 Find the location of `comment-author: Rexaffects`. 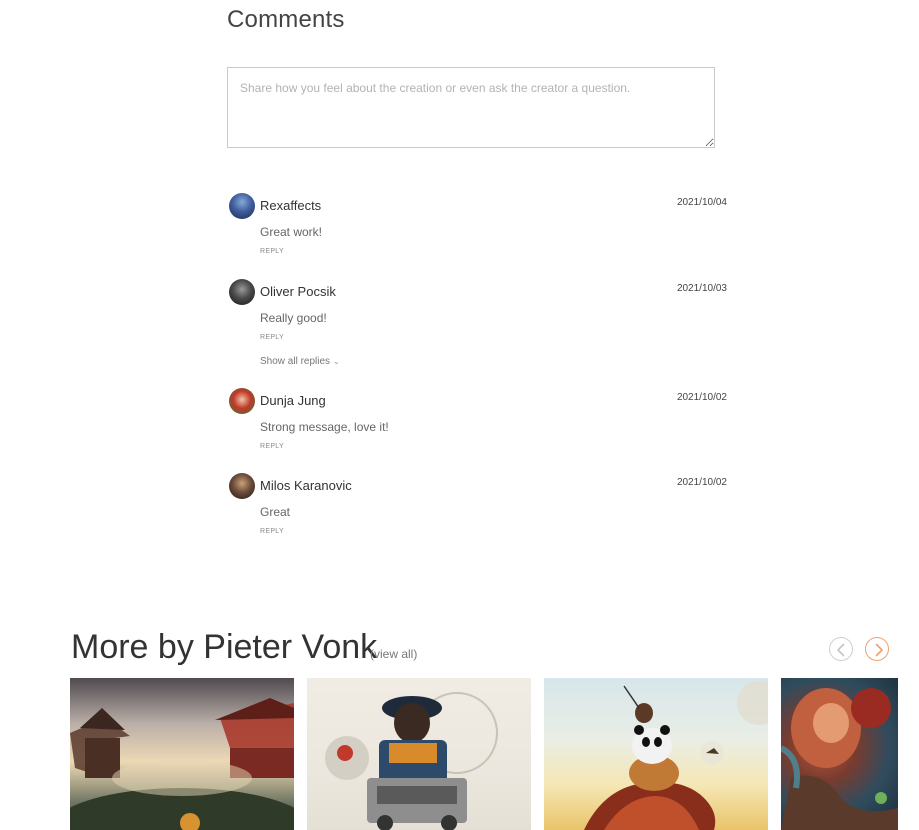

comment-author: Rexaffects is located at coordinates (290, 205).